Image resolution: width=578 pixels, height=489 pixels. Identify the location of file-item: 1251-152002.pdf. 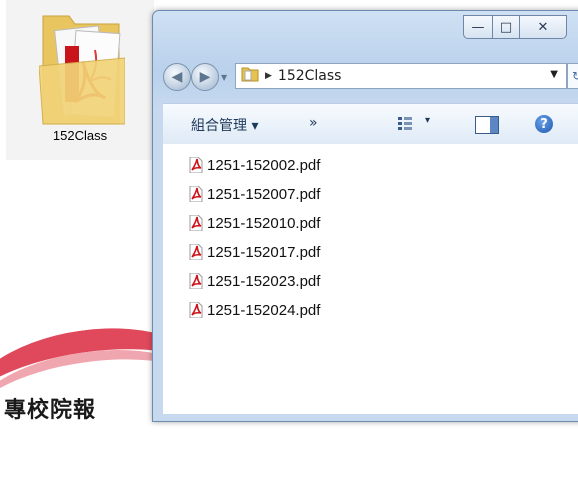
(254, 165).